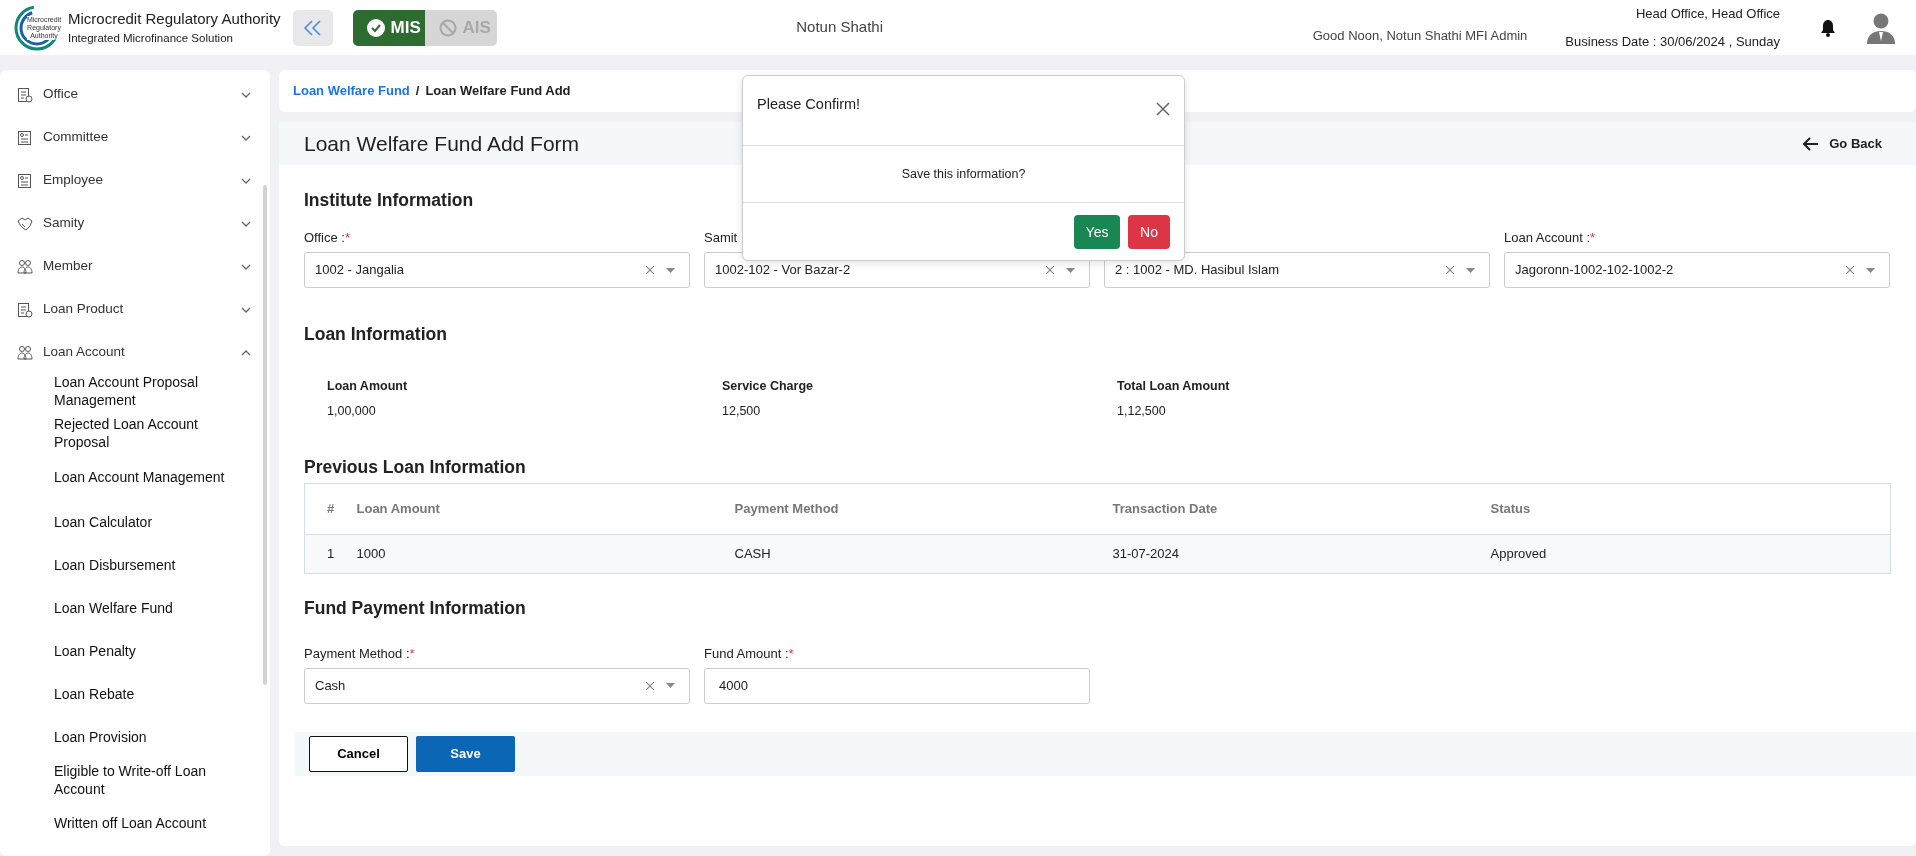 The height and width of the screenshot is (856, 1916). What do you see at coordinates (135, 266) in the screenshot?
I see `sidebar-item: Member` at bounding box center [135, 266].